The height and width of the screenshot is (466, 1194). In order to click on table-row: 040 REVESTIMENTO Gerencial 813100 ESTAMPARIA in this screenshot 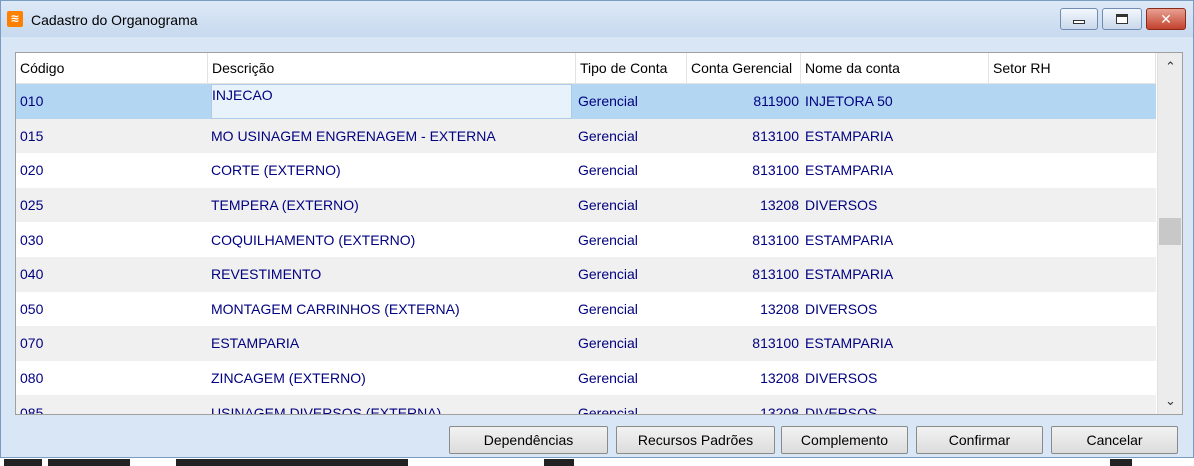, I will do `click(586, 274)`.